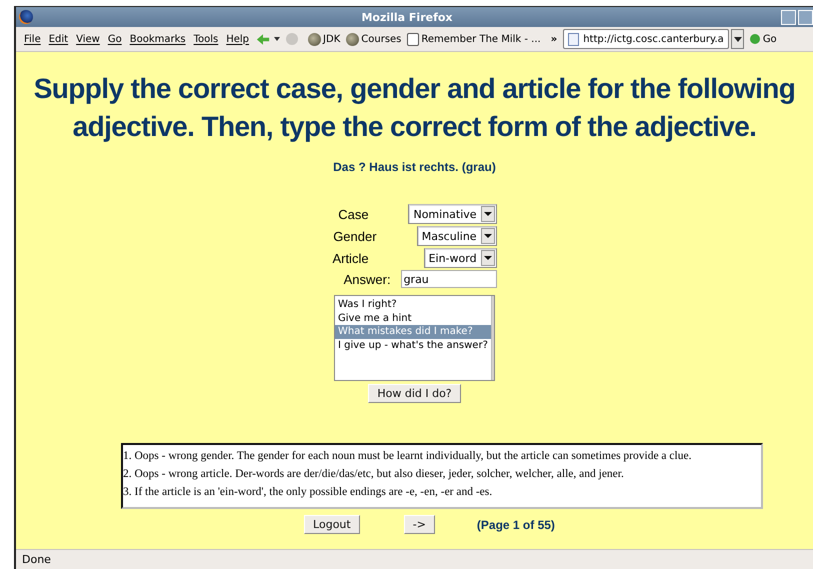 This screenshot has height=569, width=813. Describe the element at coordinates (414, 167) in the screenshot. I see `question-text: Das ? Haus ist rechts. (grau)` at that location.